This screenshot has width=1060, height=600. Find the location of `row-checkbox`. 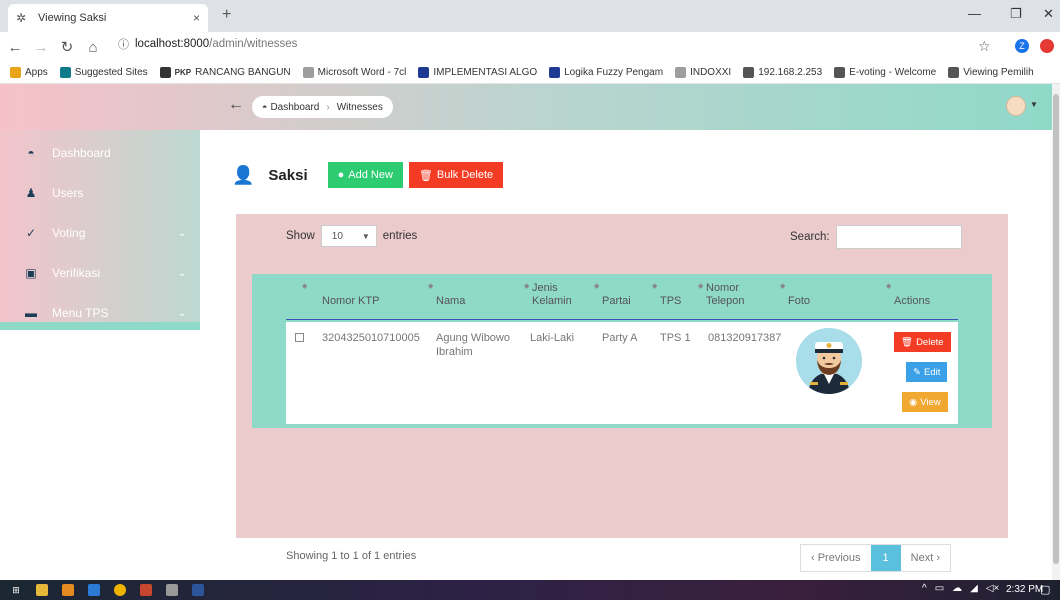

row-checkbox is located at coordinates (299, 337).